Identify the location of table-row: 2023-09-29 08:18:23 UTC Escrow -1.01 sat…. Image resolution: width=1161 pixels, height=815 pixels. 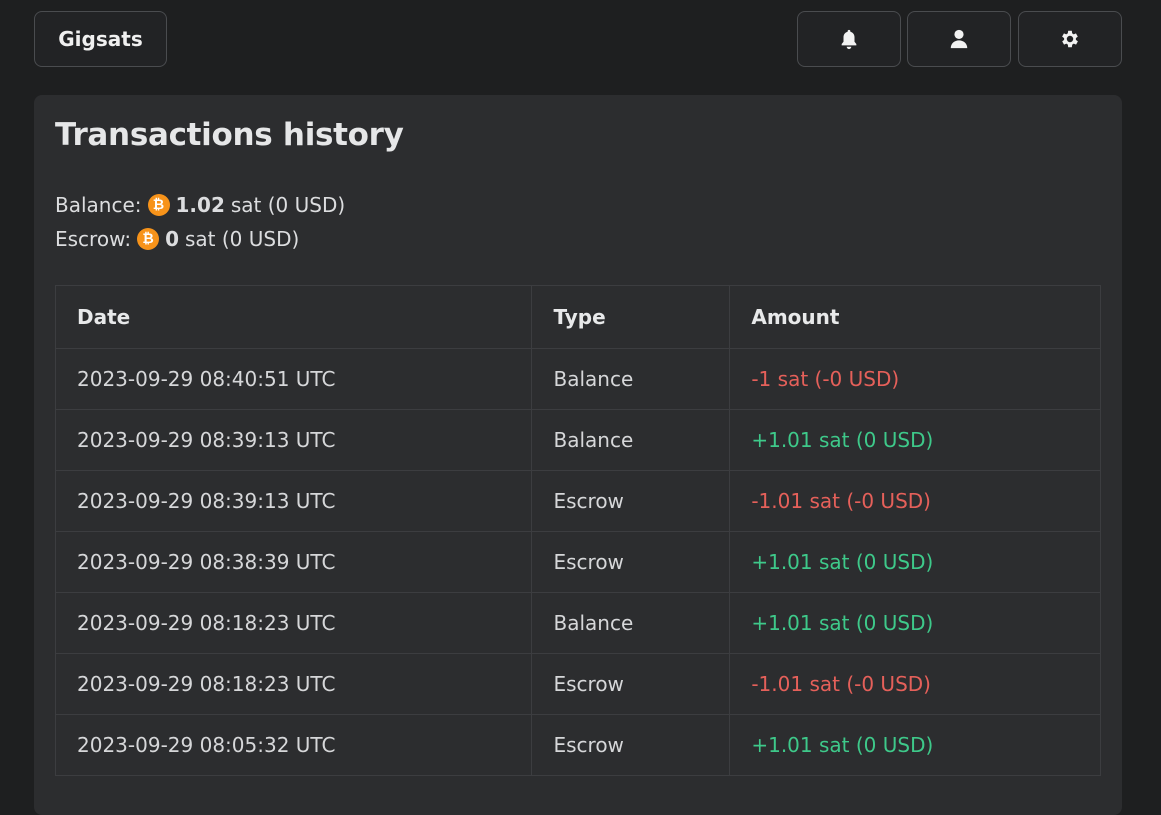
(577, 684).